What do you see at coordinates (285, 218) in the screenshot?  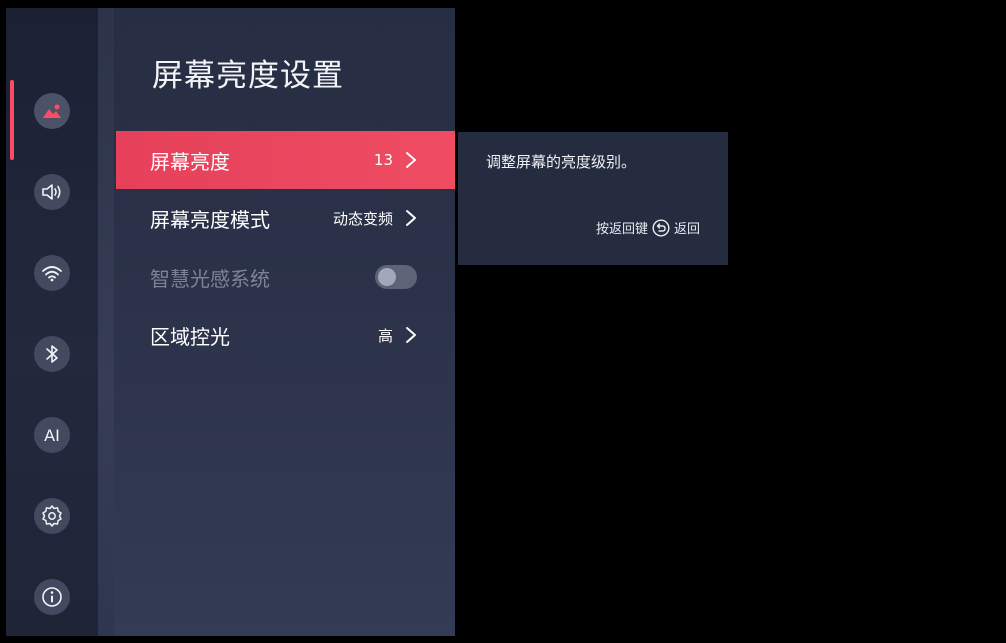 I see `menu-item-brightness-mode: 屏幕亮度模式 动态变频` at bounding box center [285, 218].